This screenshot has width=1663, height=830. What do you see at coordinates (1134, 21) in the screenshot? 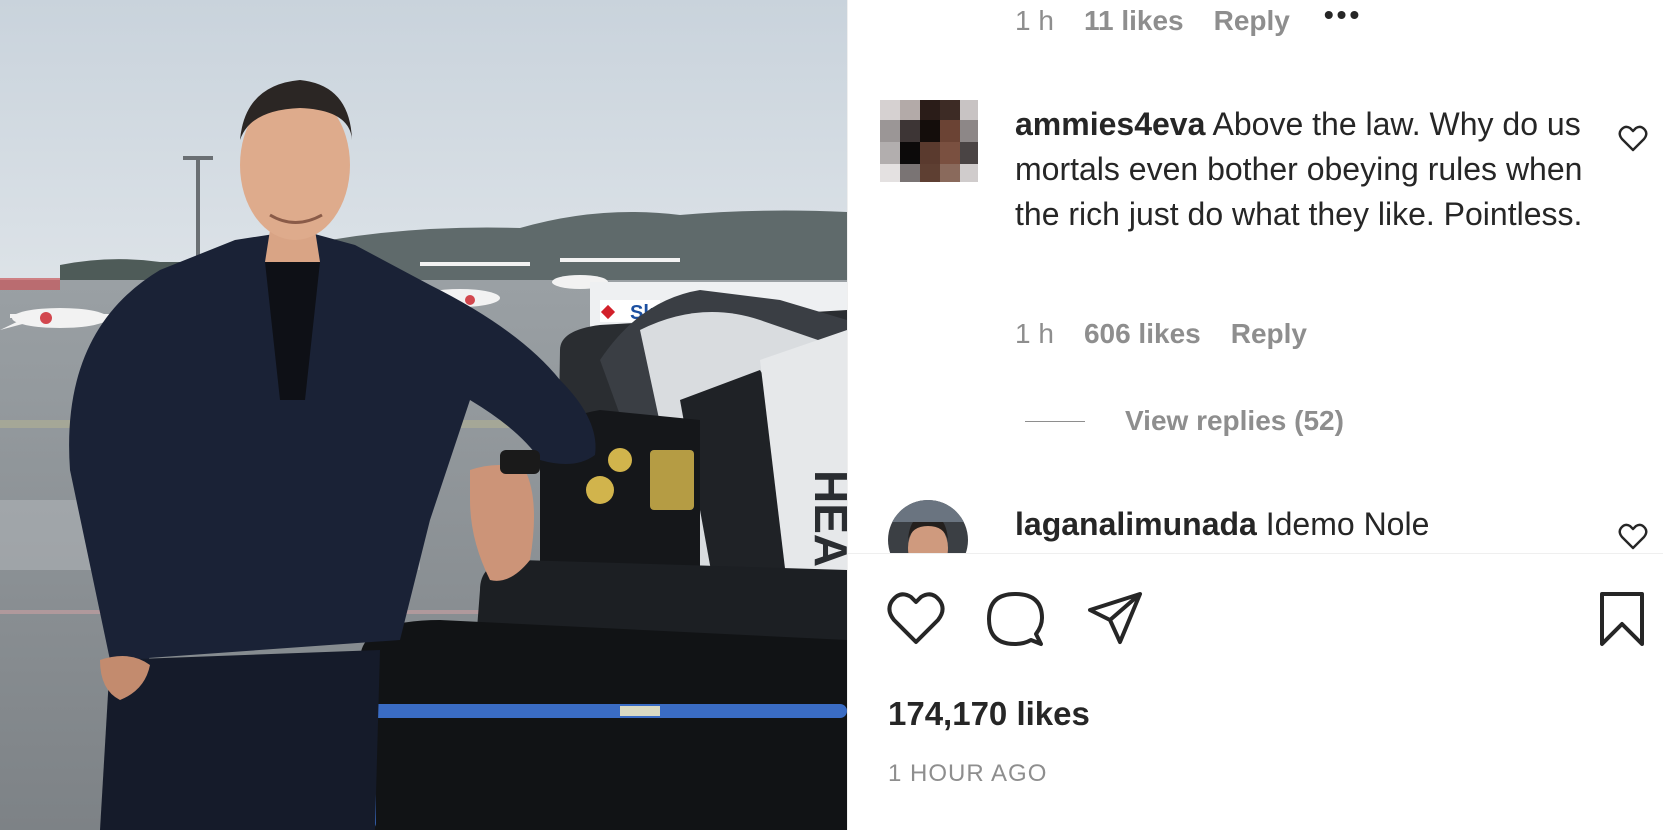
I see `comment-likes: 11 likes` at bounding box center [1134, 21].